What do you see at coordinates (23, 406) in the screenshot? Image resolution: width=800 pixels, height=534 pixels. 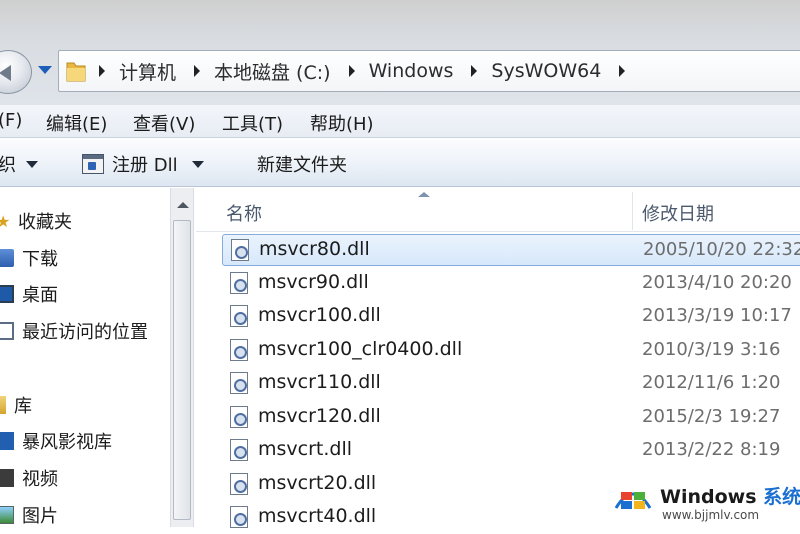 I see `nav-libraries-label: 库` at bounding box center [23, 406].